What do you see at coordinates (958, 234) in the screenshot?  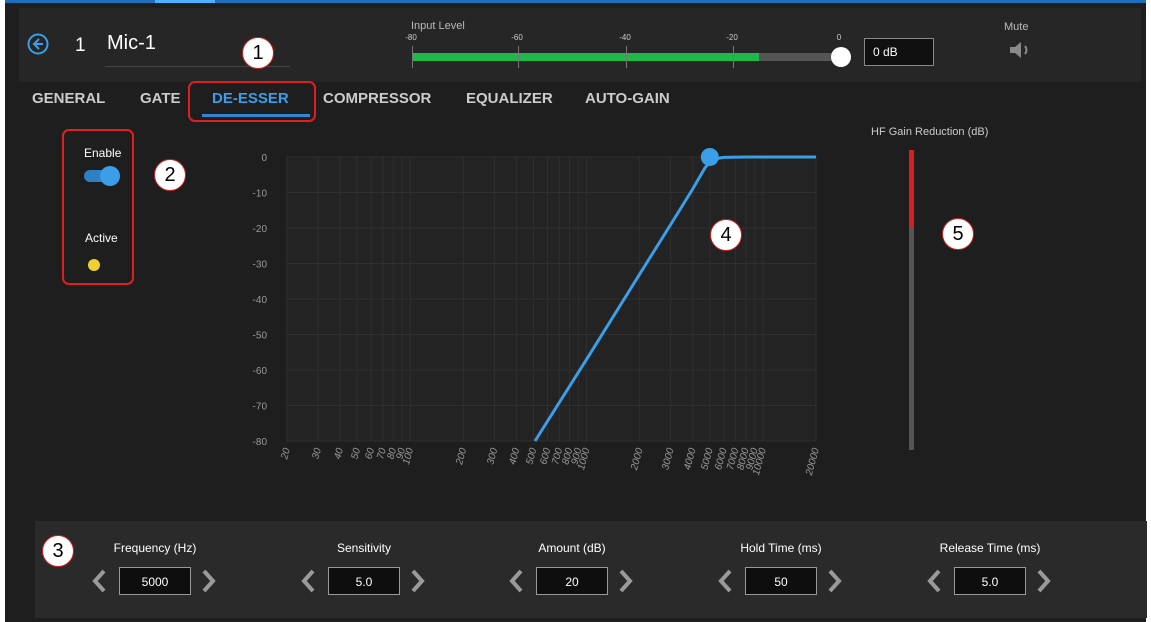 I see `callout-5: 5` at bounding box center [958, 234].